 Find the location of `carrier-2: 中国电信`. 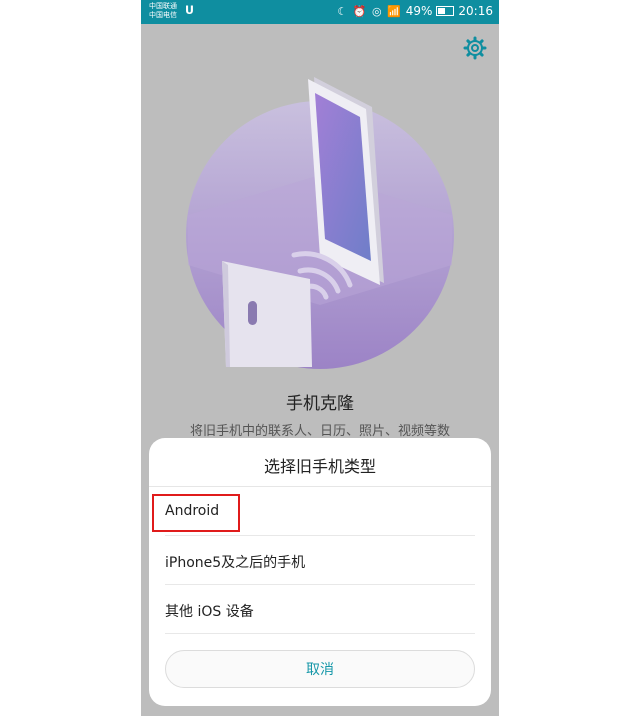

carrier-2: 中国电信 is located at coordinates (163, 15).